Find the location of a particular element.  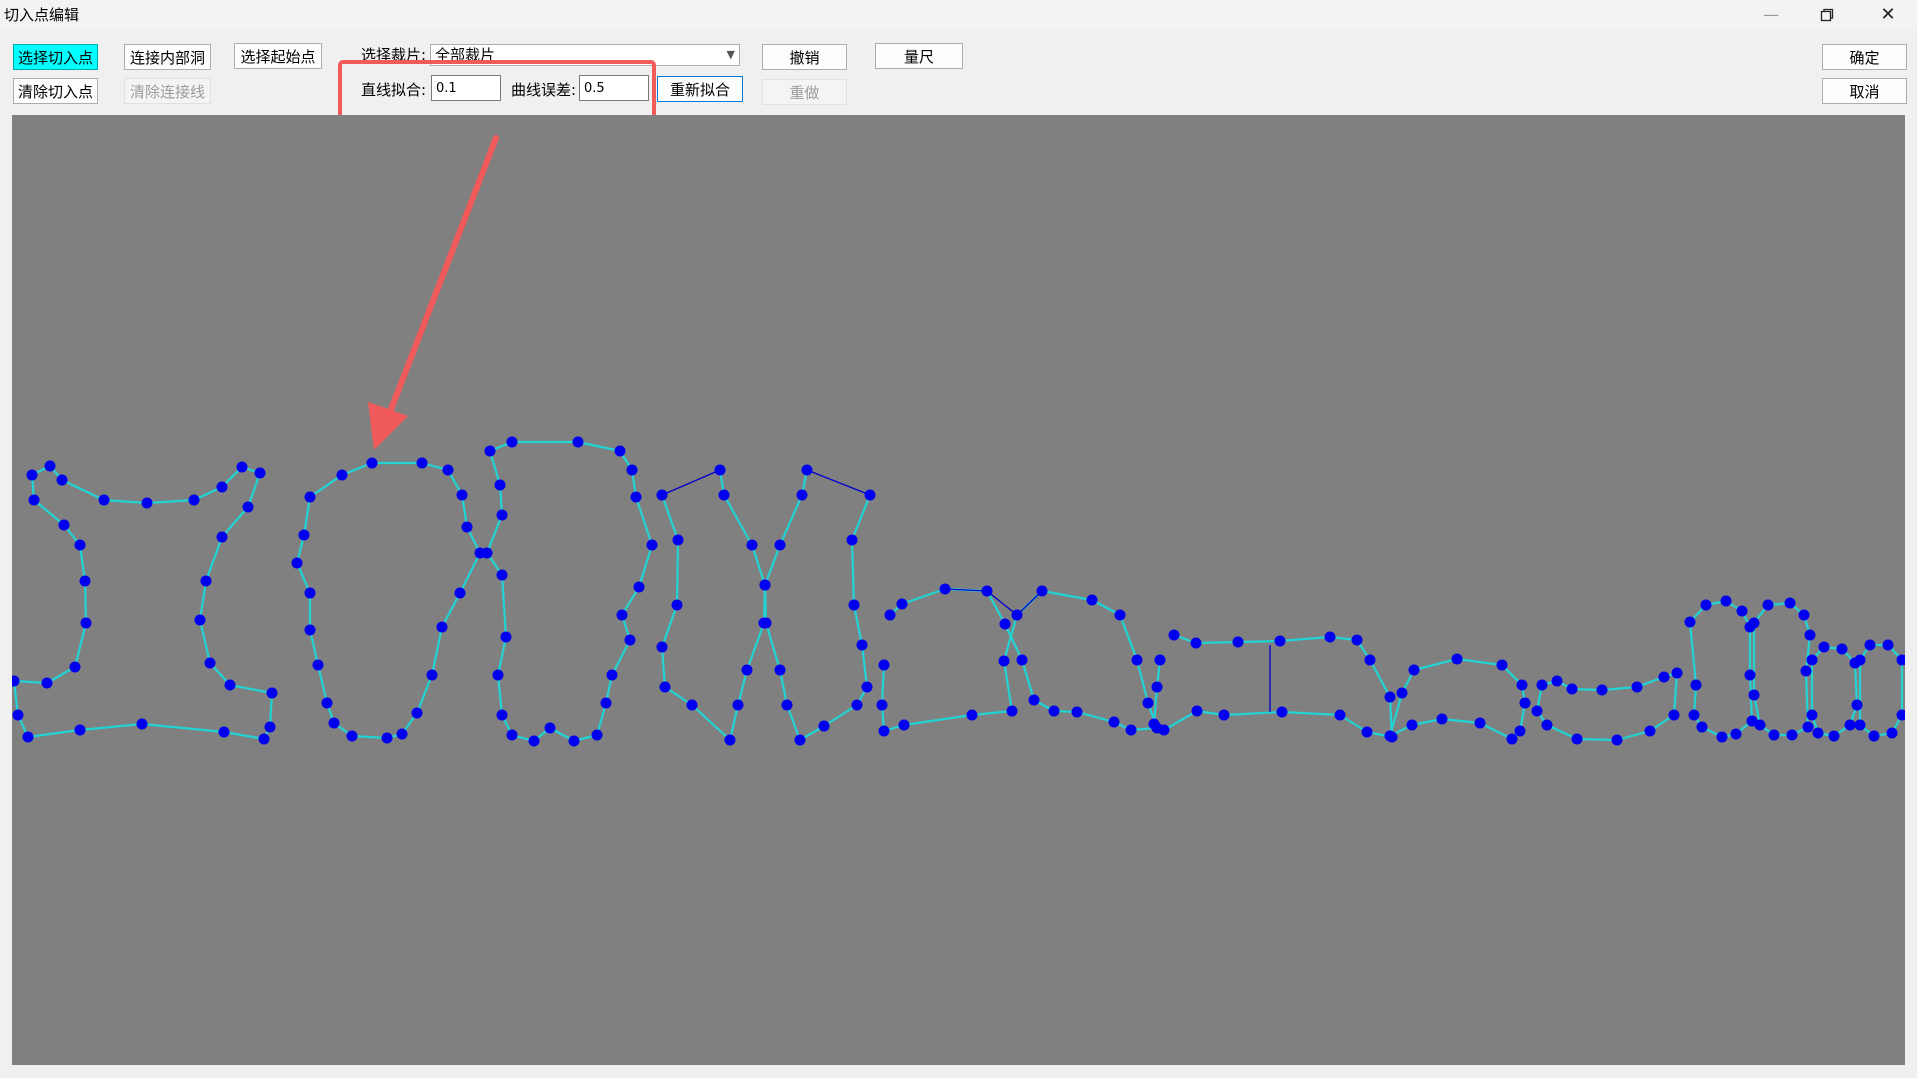

restore-icon is located at coordinates (1827, 14).